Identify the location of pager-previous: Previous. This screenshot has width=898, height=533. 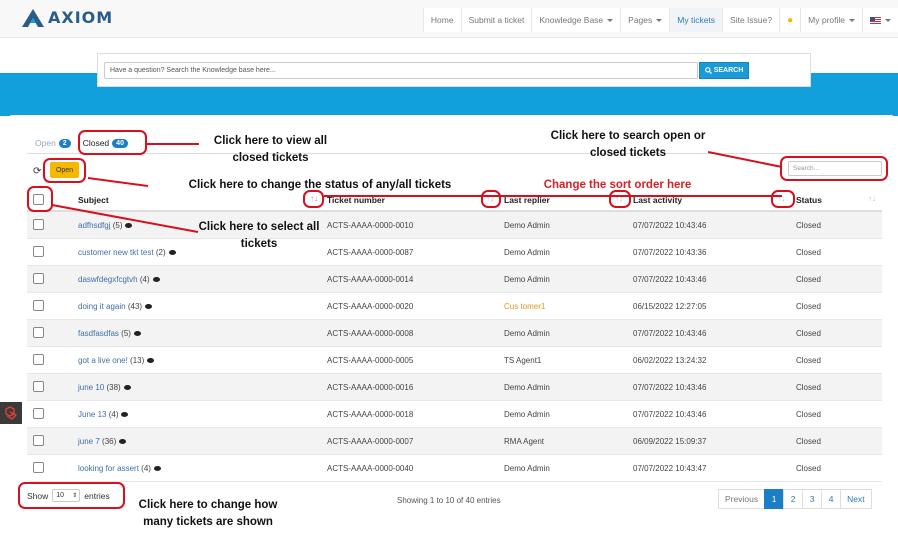
(742, 499).